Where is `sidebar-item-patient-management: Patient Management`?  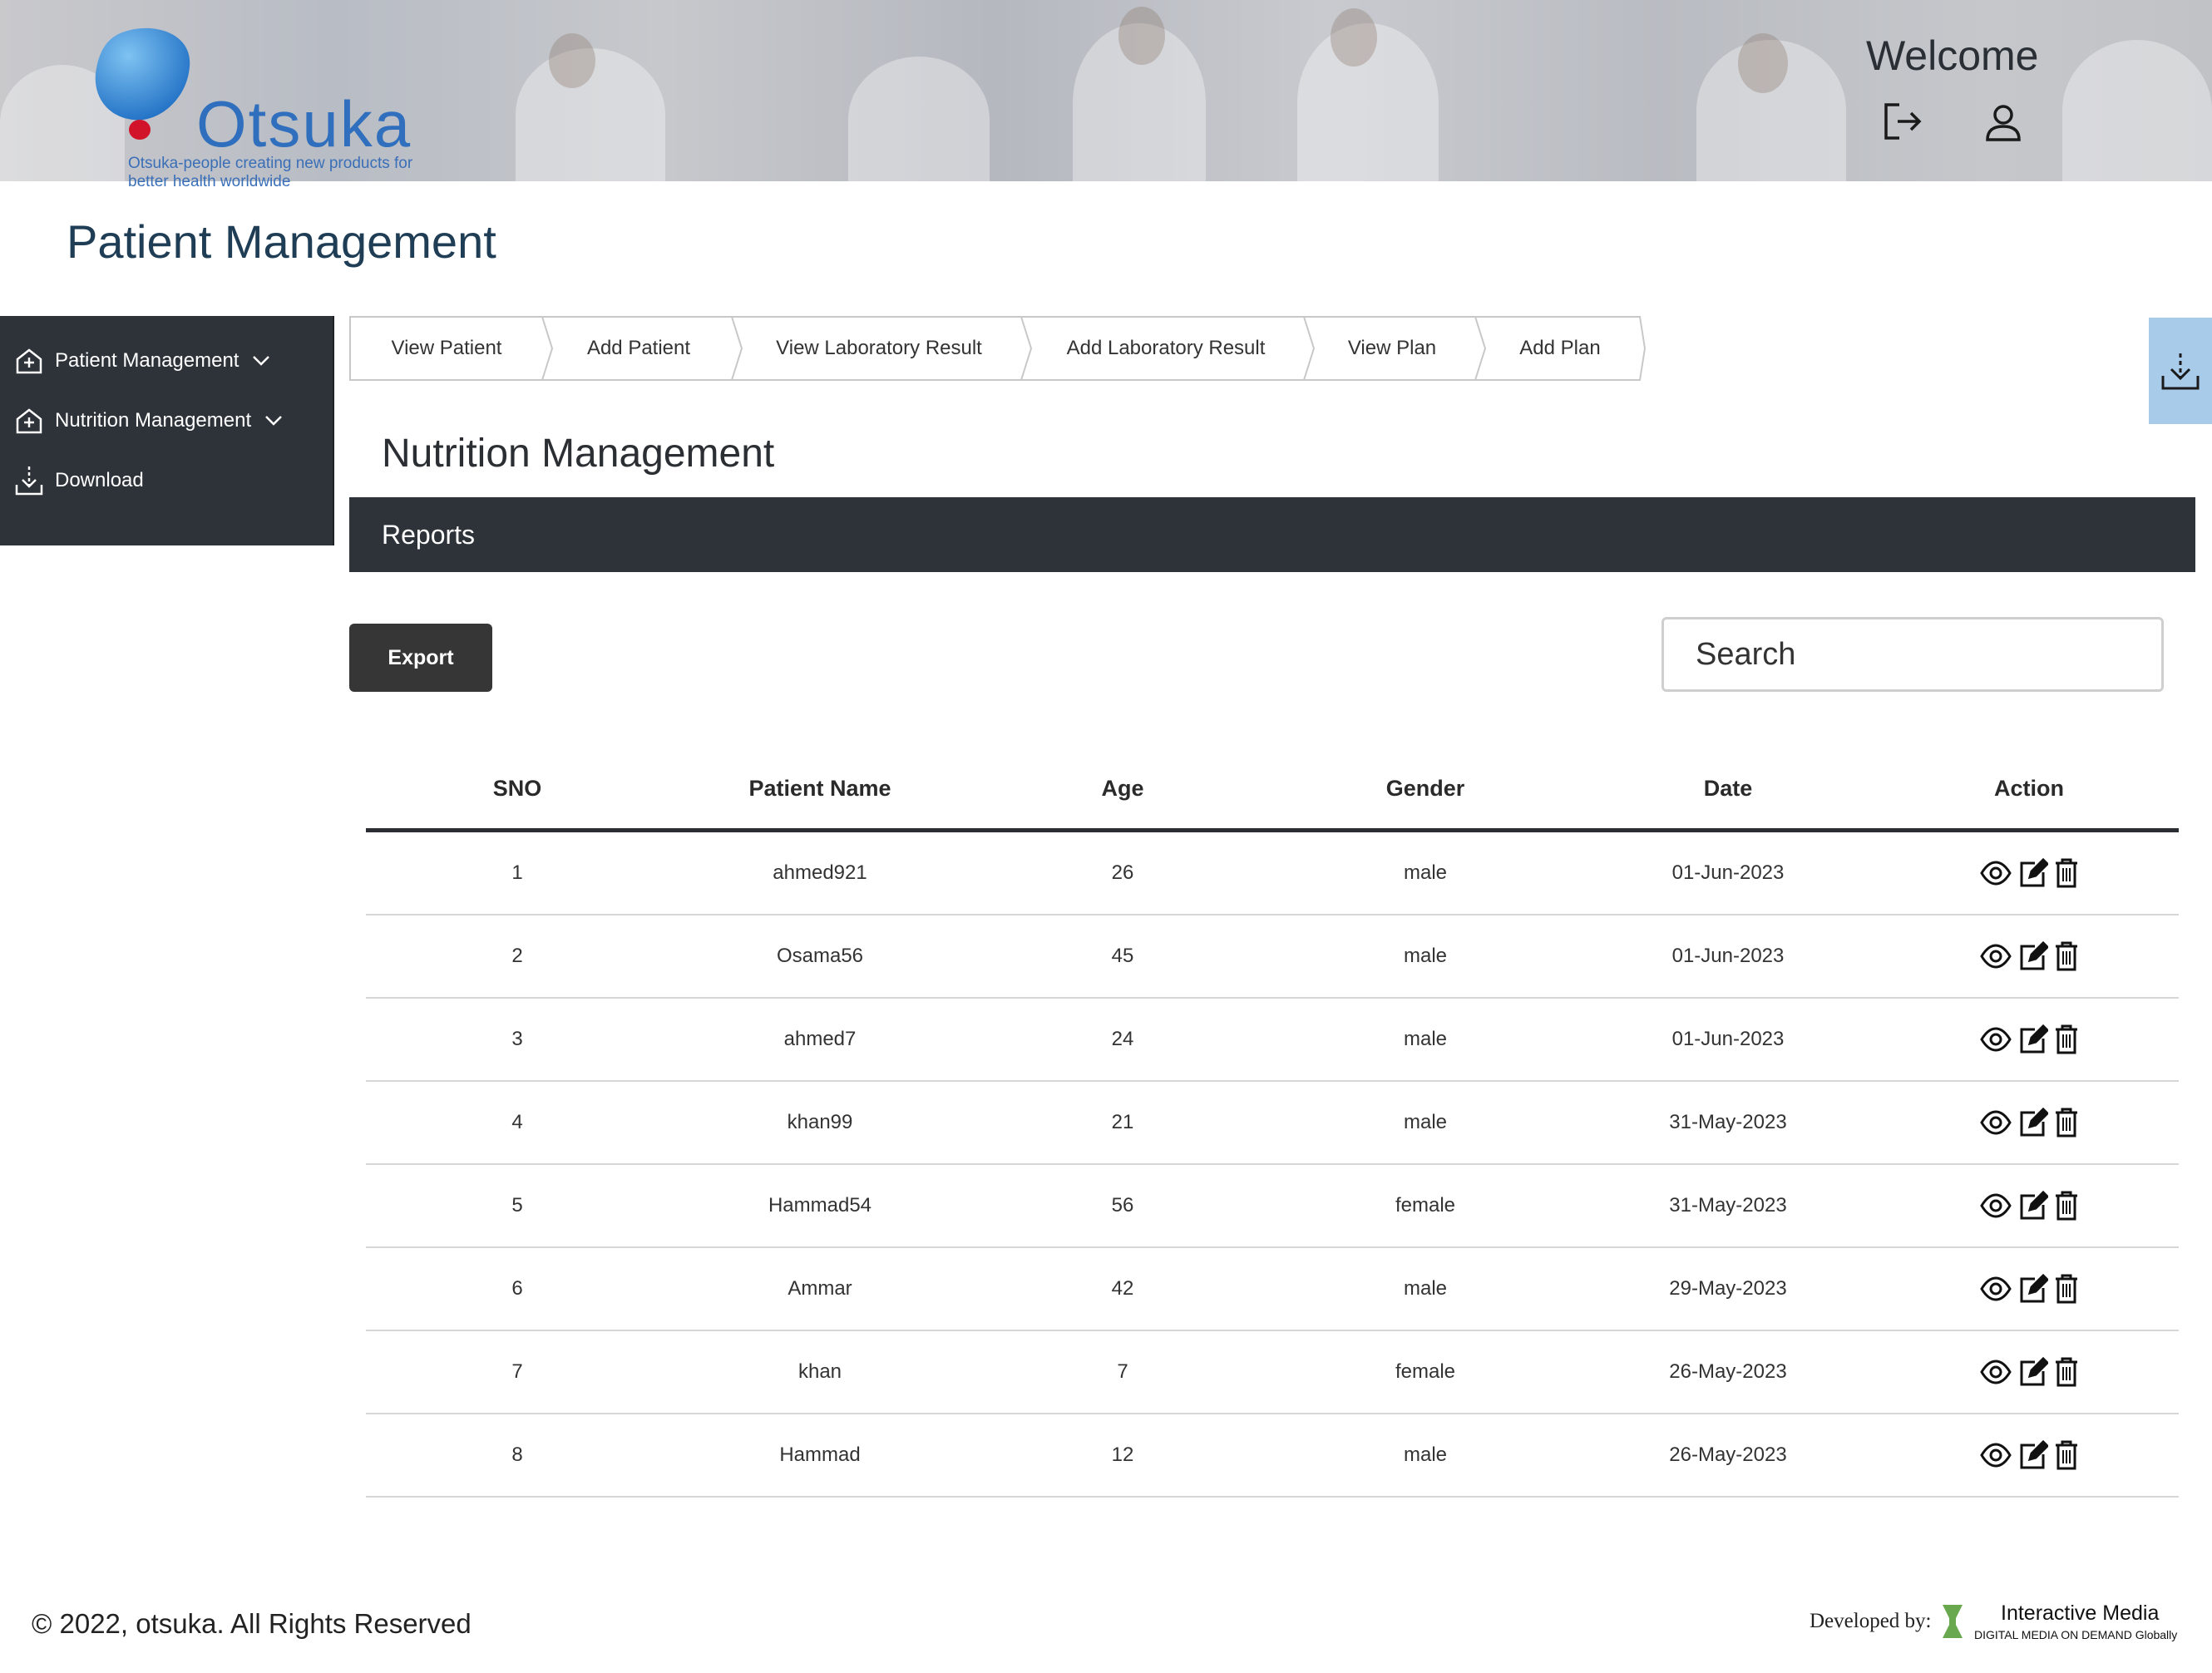
sidebar-item-patient-management: Patient Management is located at coordinates (148, 361).